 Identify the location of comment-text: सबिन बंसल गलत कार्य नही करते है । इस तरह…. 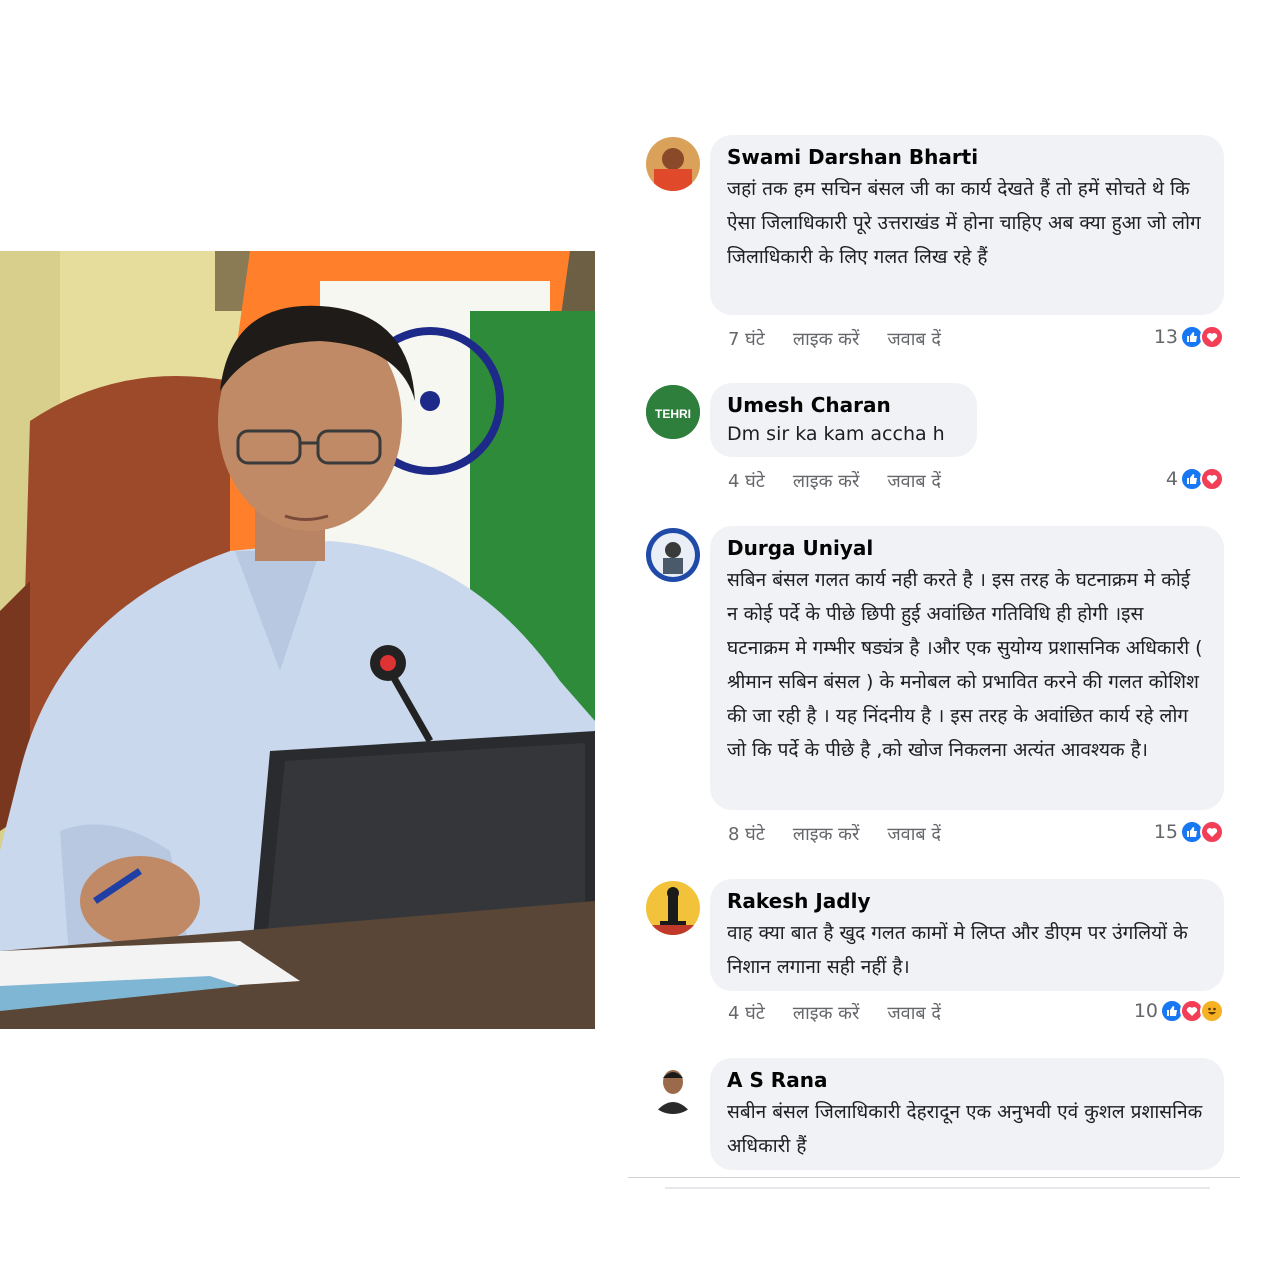
(965, 665).